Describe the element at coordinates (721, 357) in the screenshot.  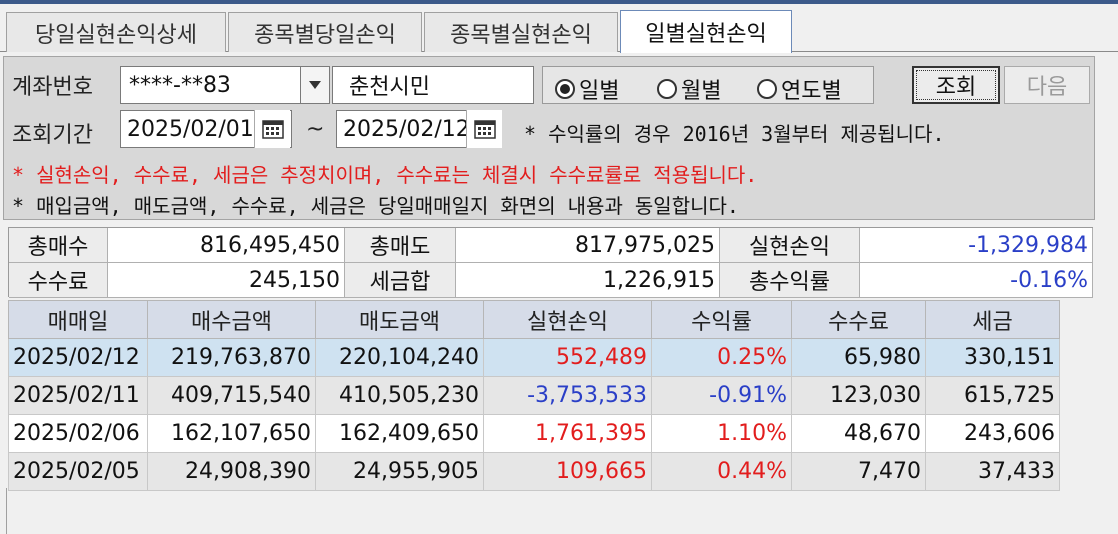
I see `cell-rate: 0.25%` at that location.